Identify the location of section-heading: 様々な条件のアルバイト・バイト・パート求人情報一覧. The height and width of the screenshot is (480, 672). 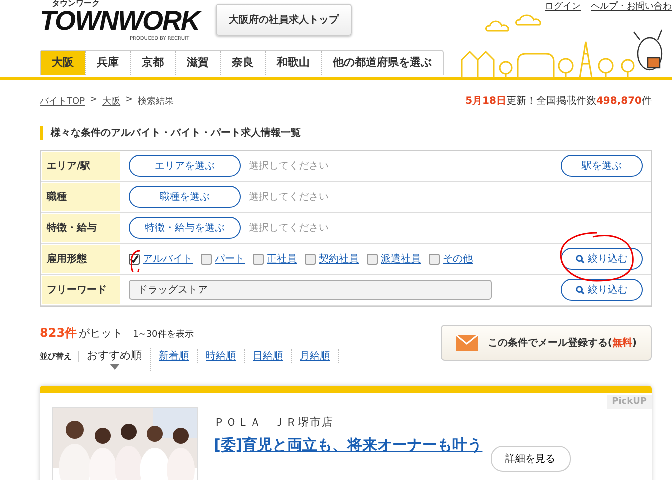
(346, 133).